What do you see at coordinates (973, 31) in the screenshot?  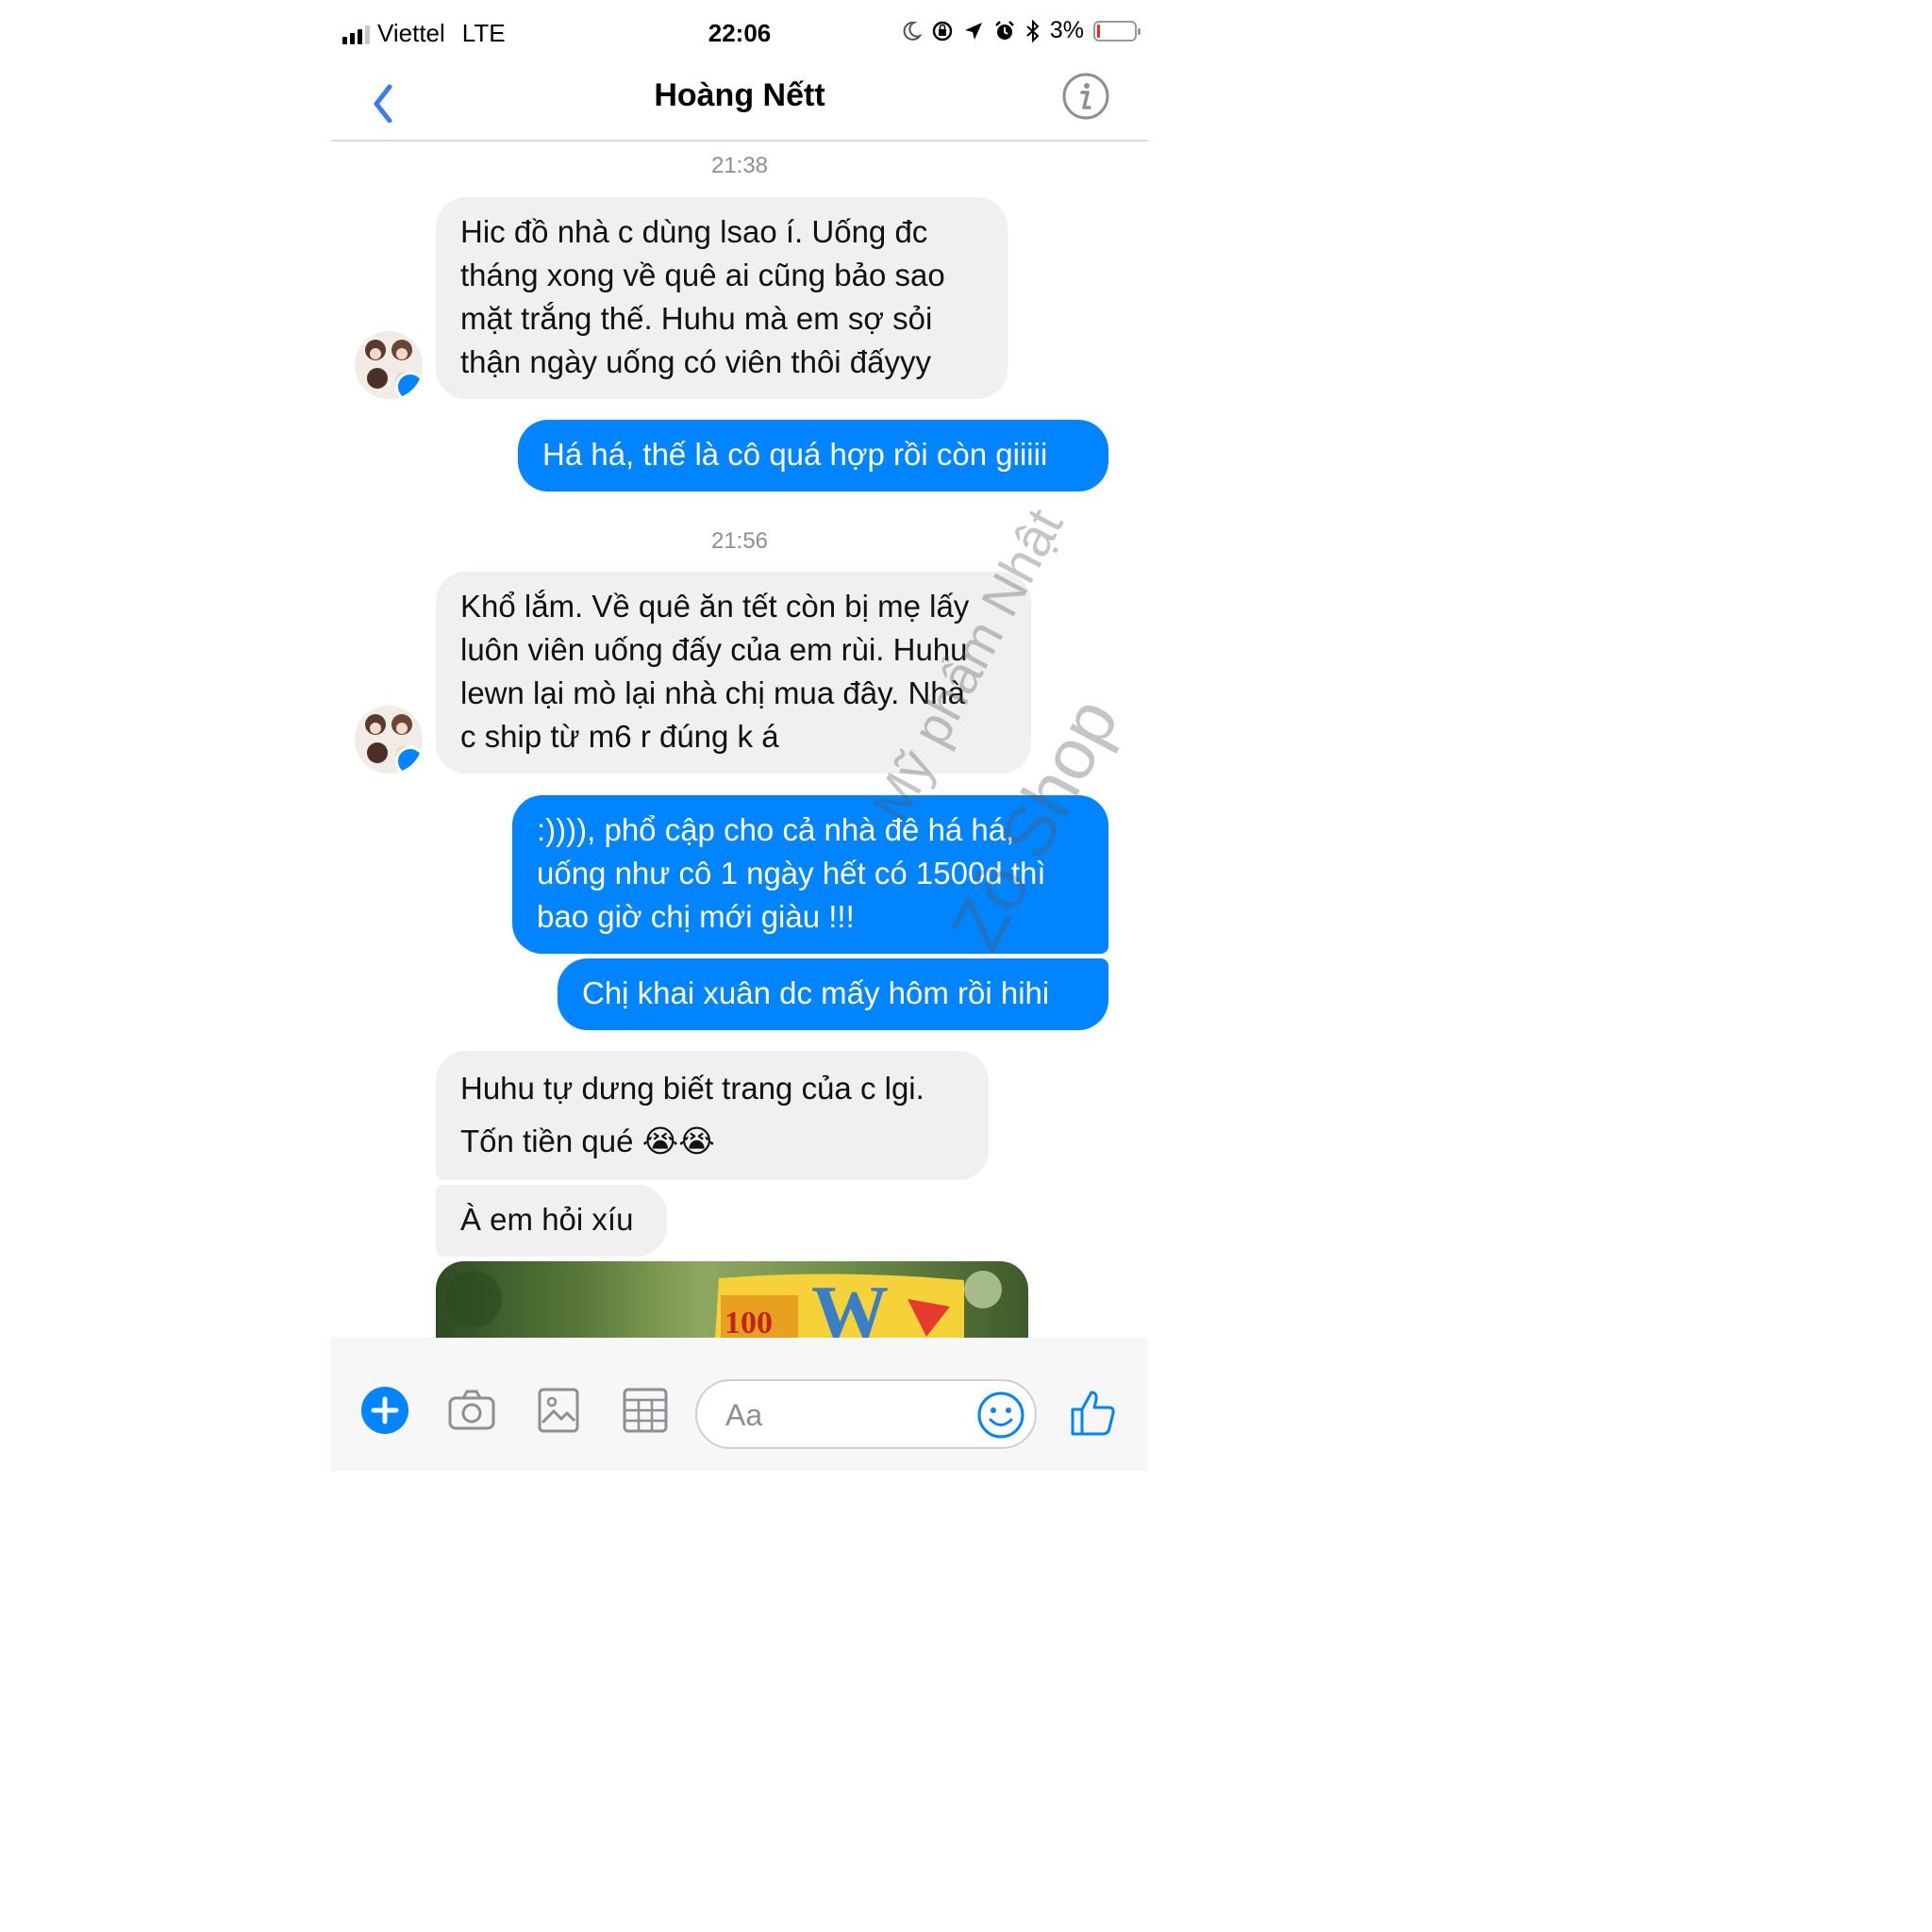 I see `location-icon` at bounding box center [973, 31].